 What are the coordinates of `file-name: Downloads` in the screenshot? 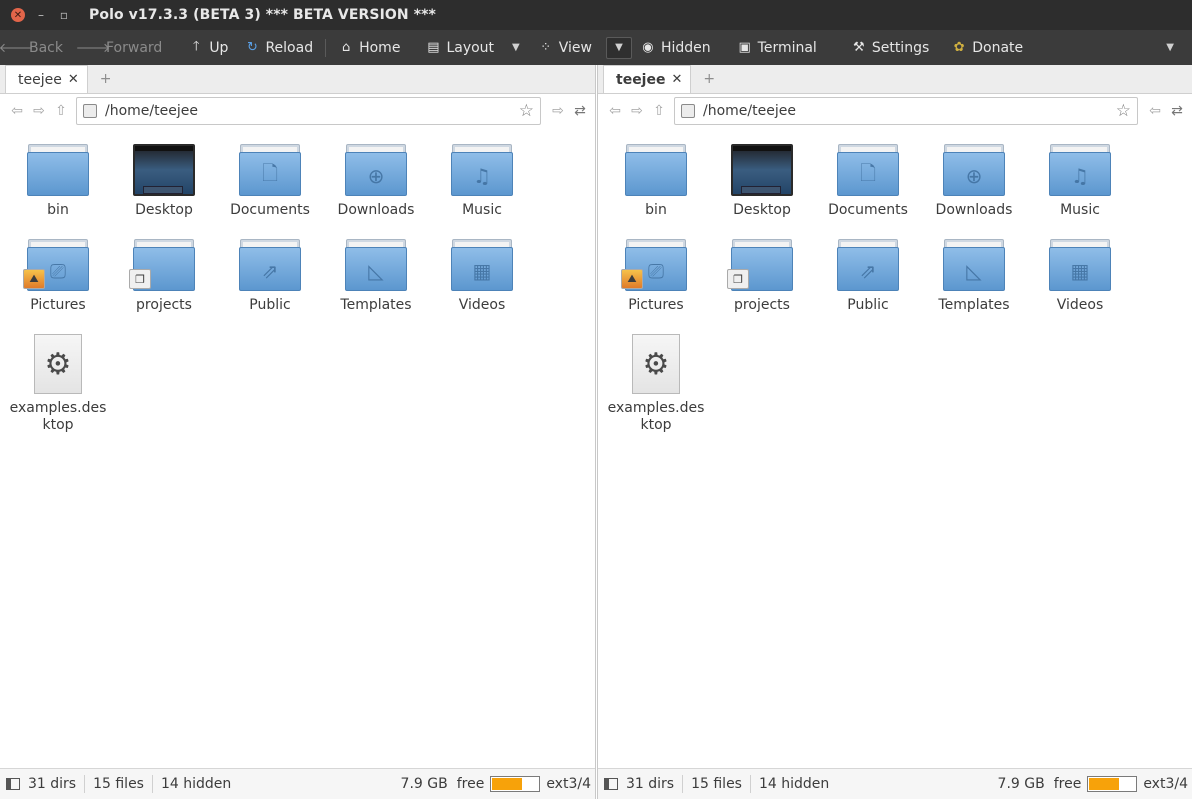 It's located at (974, 210).